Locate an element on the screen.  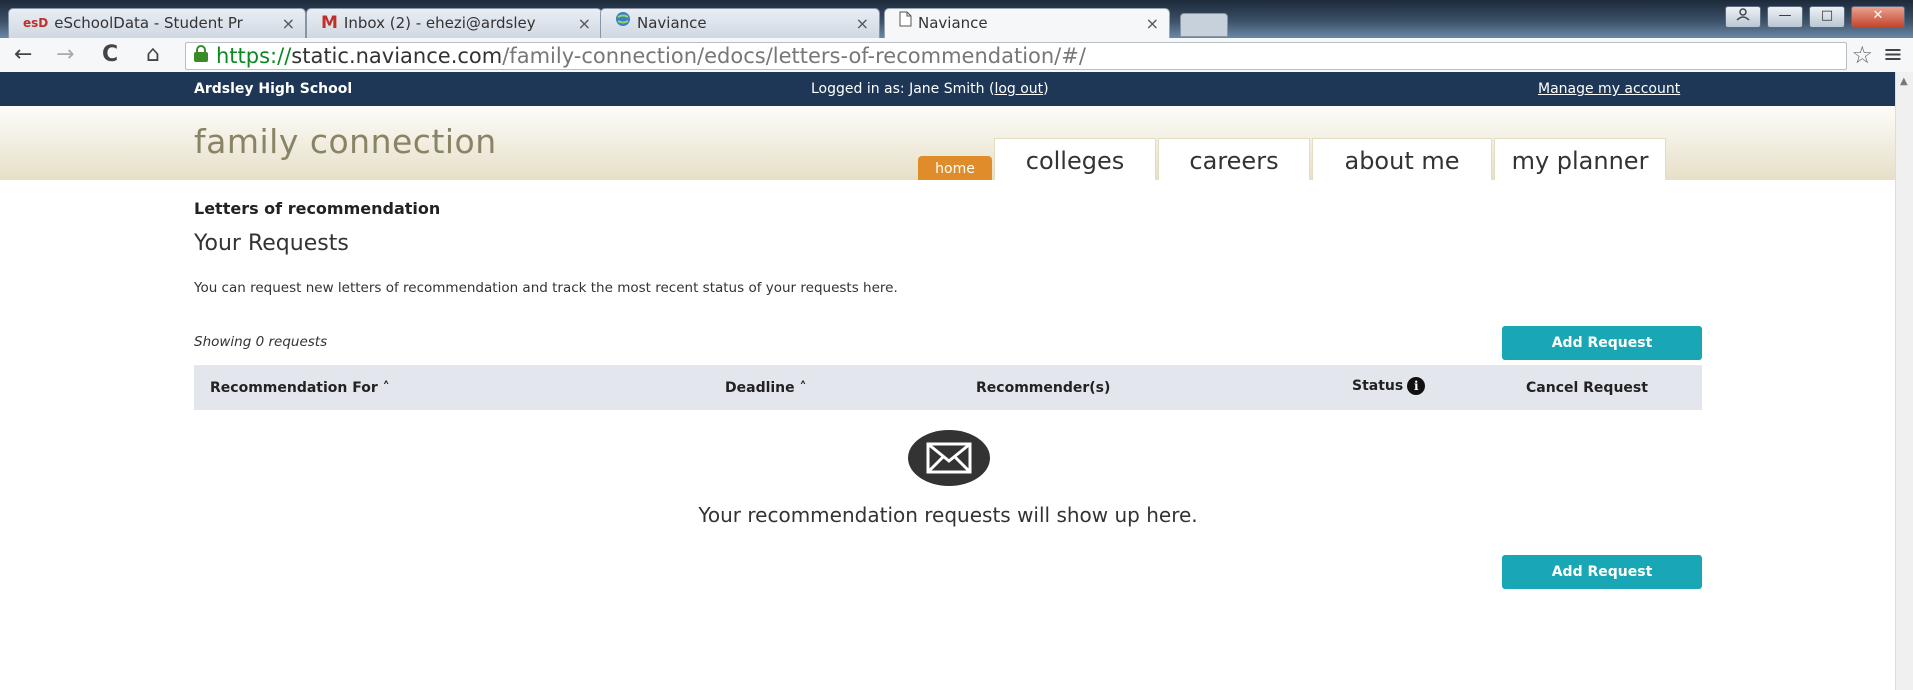
browser-tab-eschooldata: esD eSchoolData - Student Pr × is located at coordinates (157, 23).